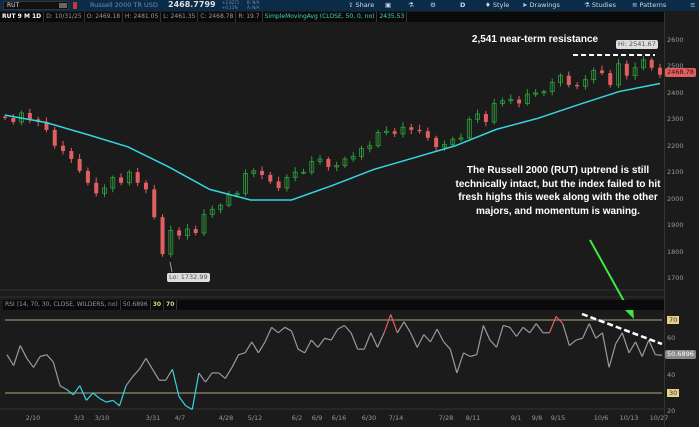  I want to click on hi-label: Hi: 2541.67, so click(637, 44).